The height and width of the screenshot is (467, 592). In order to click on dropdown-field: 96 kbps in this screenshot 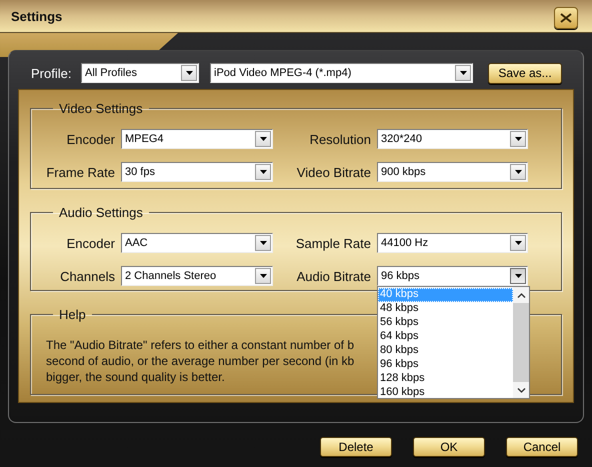, I will do `click(452, 276)`.